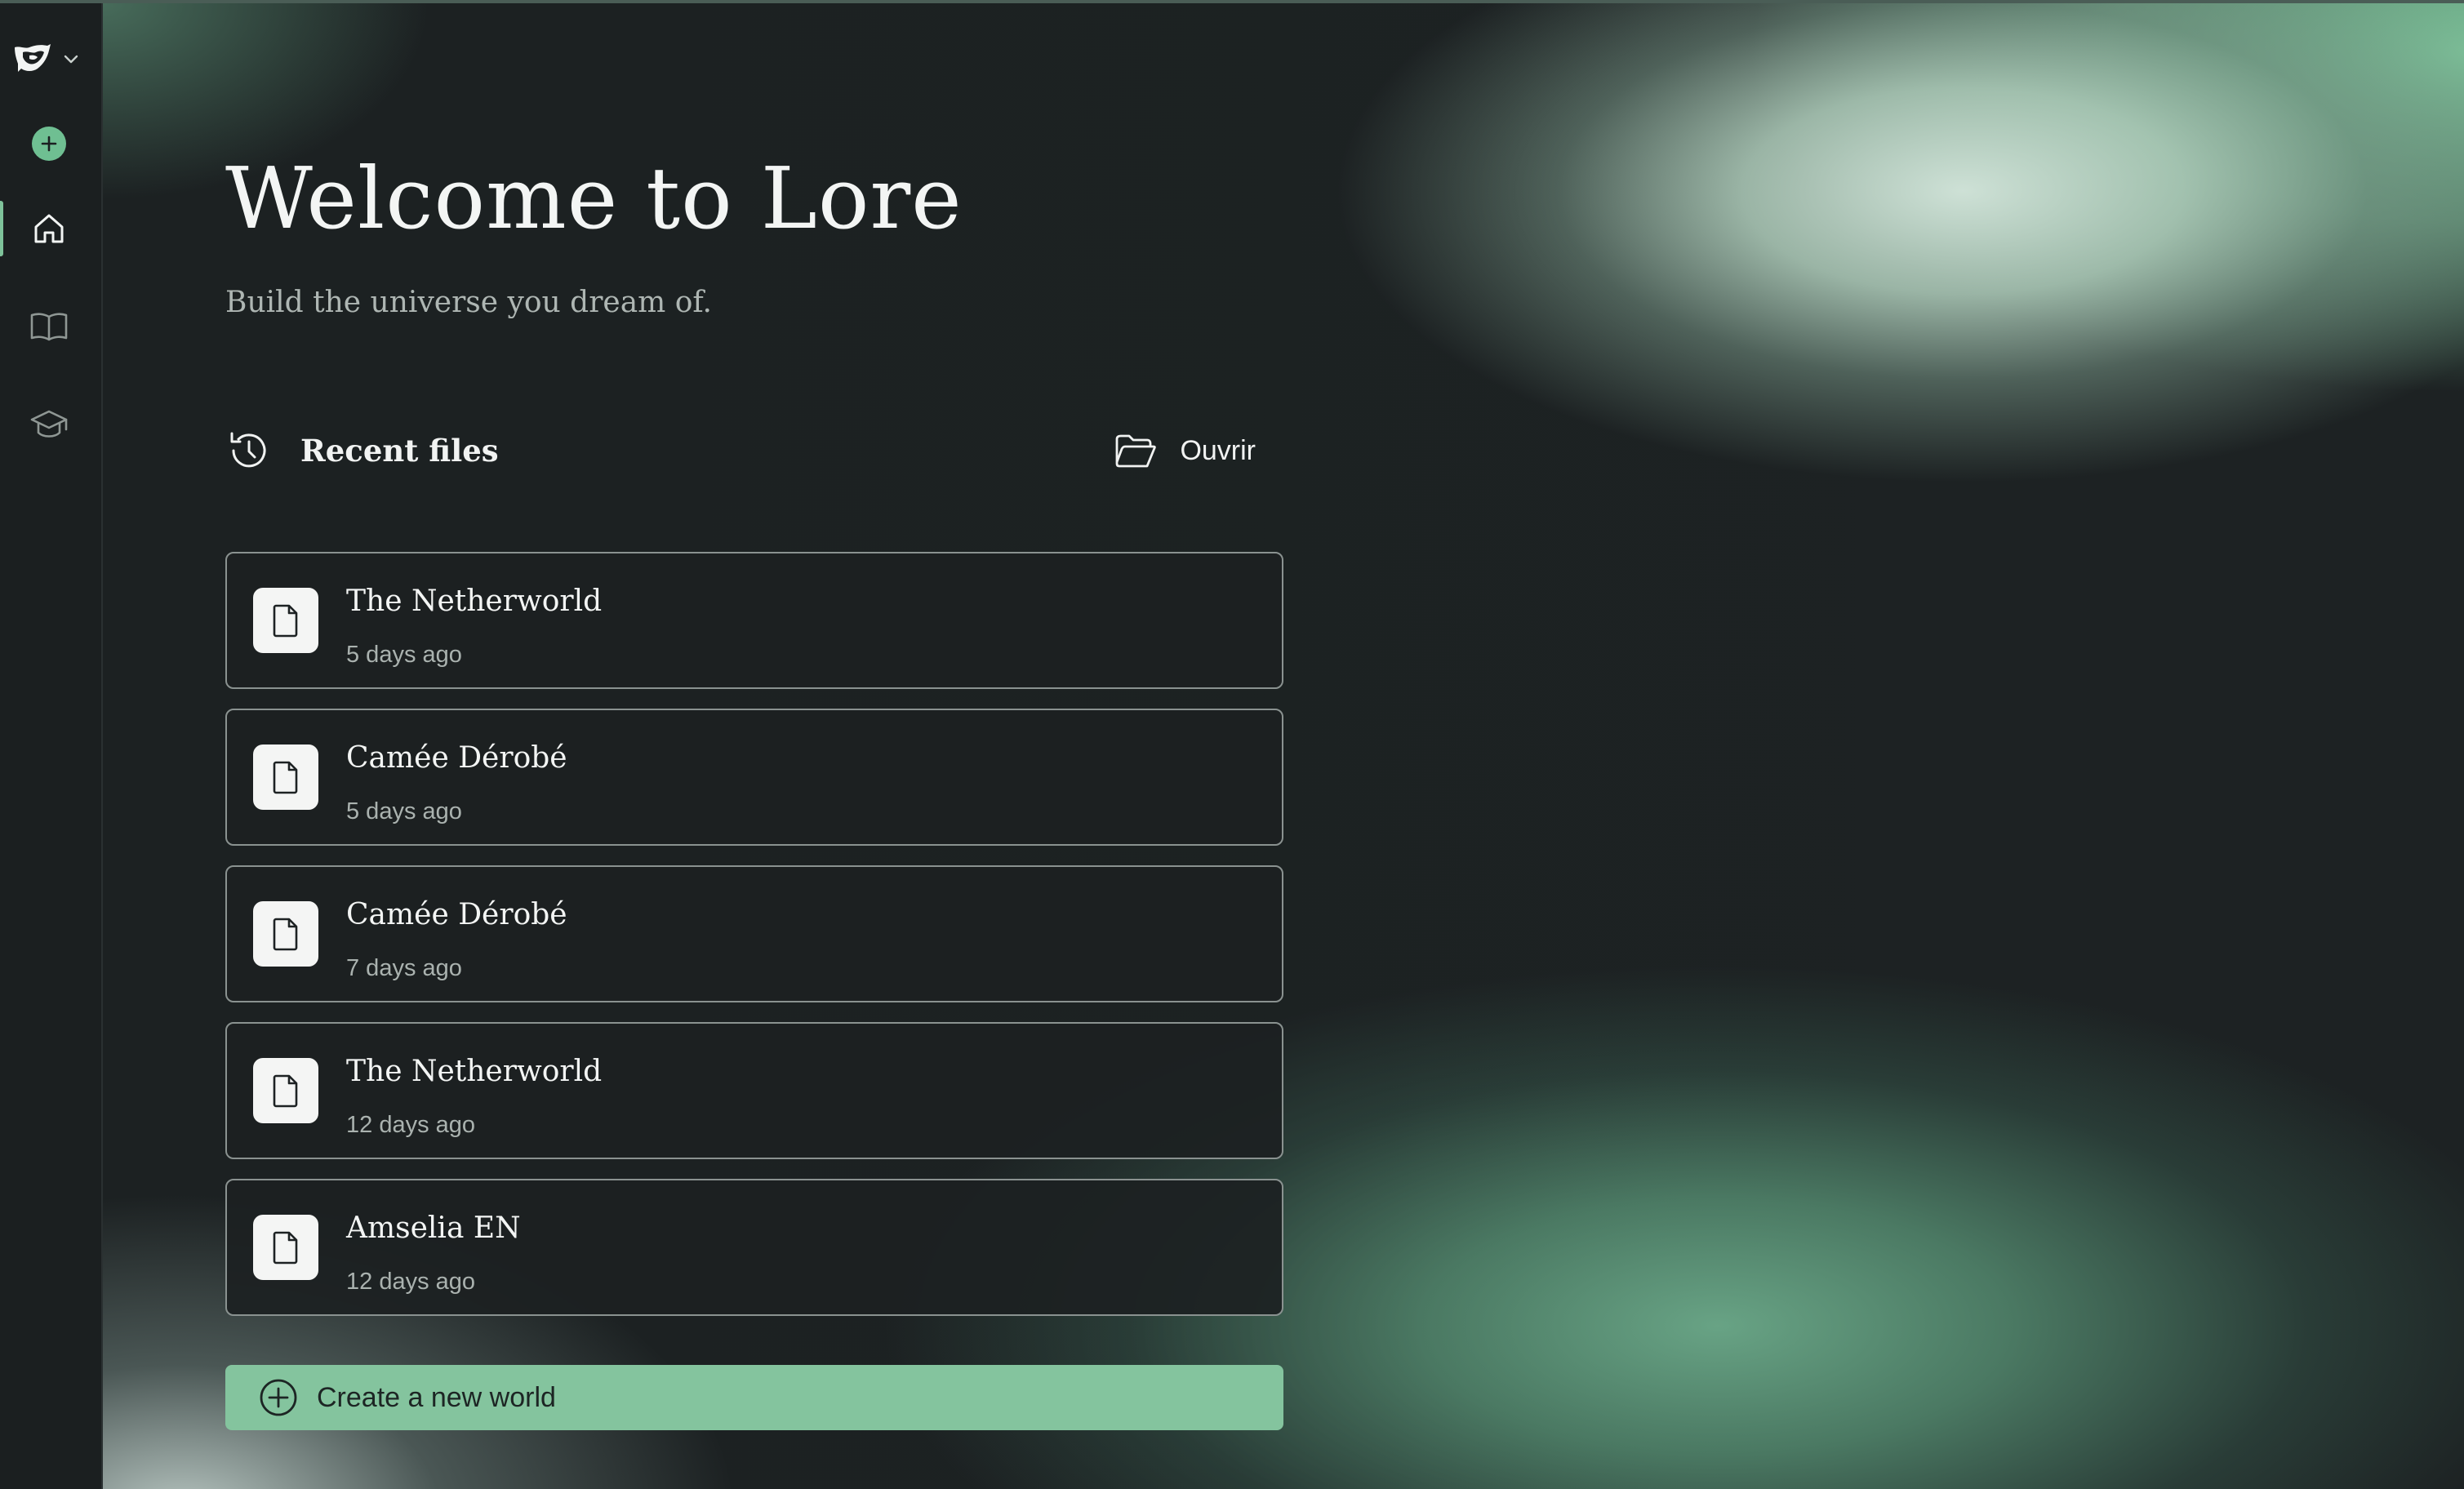 This screenshot has width=2464, height=1489. Describe the element at coordinates (469, 302) in the screenshot. I see `page-subtitle: Build the universe you dream of.` at that location.